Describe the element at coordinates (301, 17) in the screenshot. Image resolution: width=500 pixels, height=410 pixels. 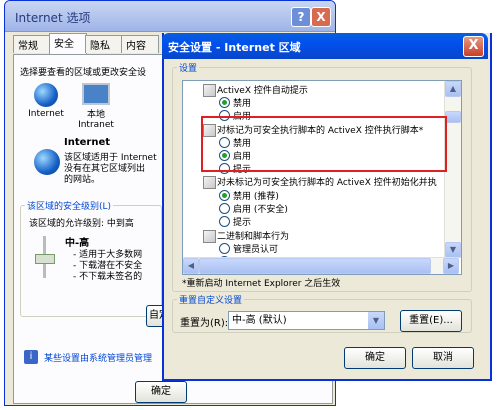
I see `help-button: ?` at that location.